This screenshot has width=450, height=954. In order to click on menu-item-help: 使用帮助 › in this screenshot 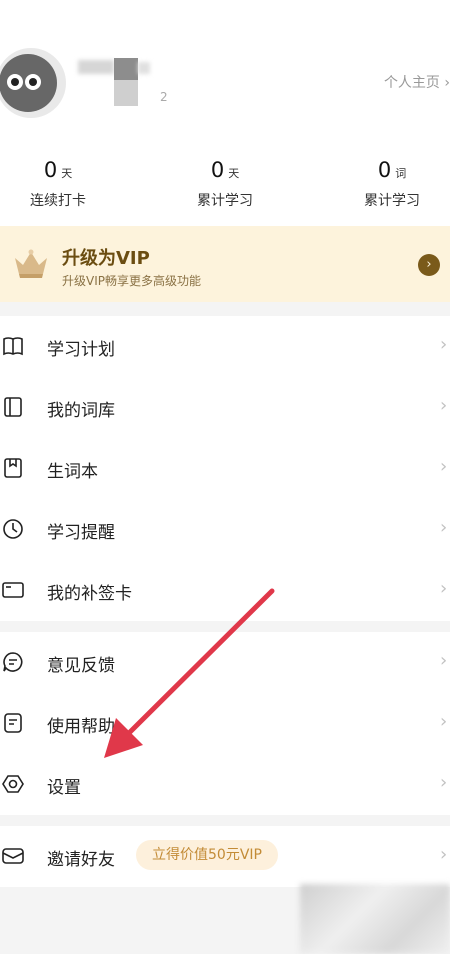, I will do `click(225, 723)`.